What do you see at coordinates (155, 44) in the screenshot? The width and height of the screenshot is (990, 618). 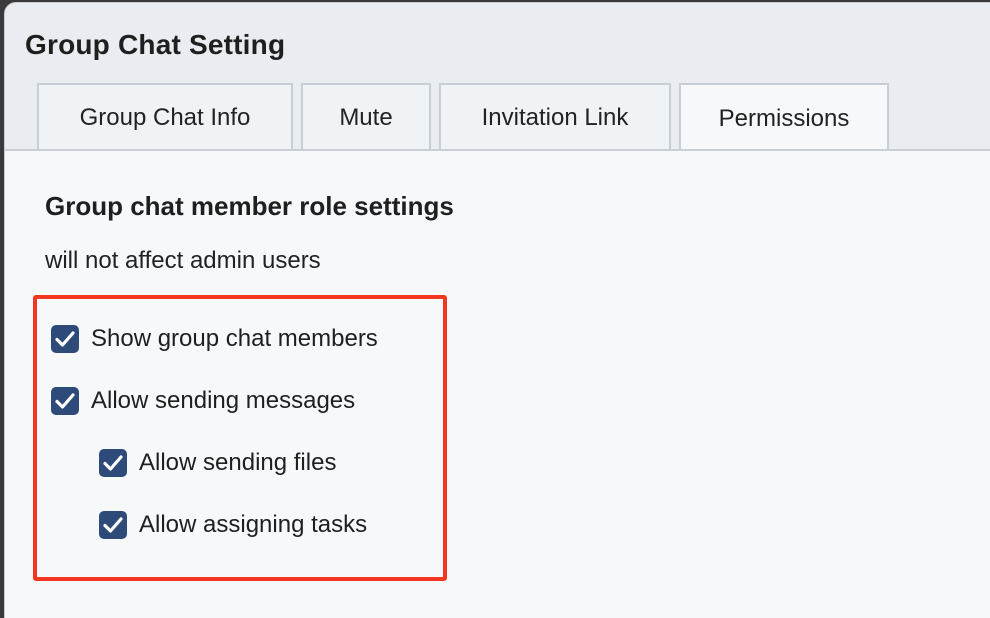 I see `dialog-title: Group Chat Setting` at bounding box center [155, 44].